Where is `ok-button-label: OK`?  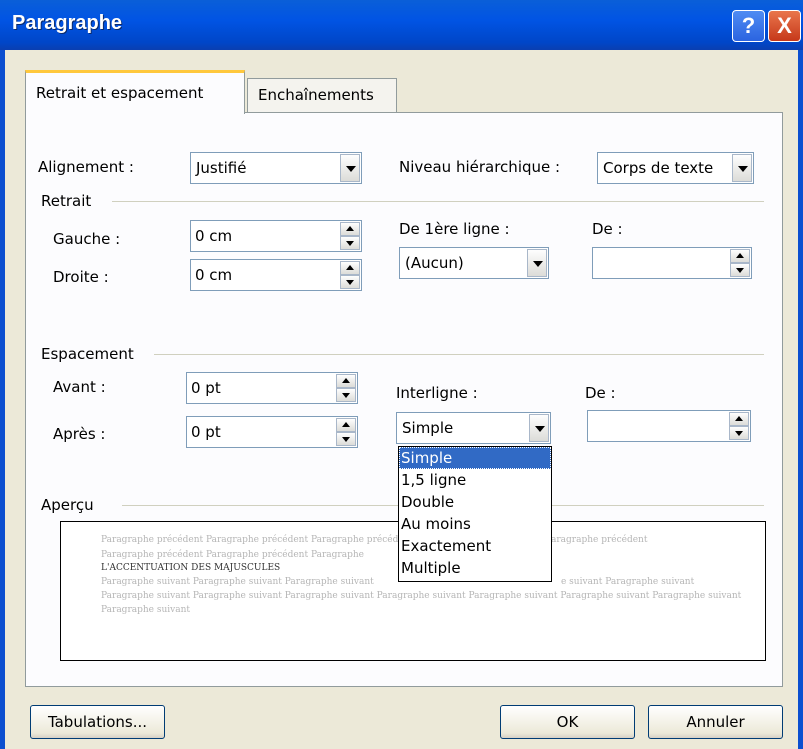 ok-button-label: OK is located at coordinates (567, 722).